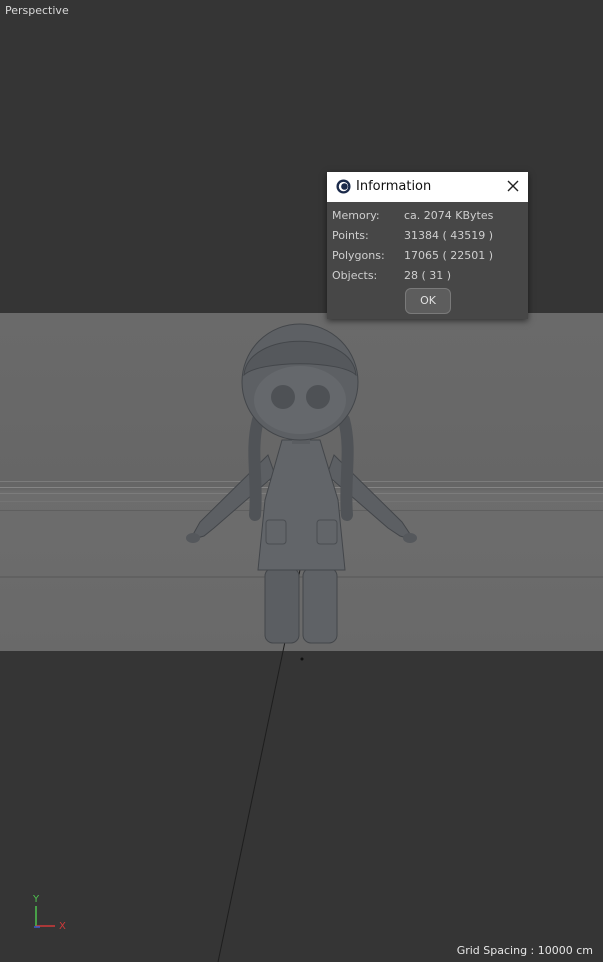 Image resolution: width=603 pixels, height=962 pixels. I want to click on info-value: 28 ( 31 ), so click(428, 275).